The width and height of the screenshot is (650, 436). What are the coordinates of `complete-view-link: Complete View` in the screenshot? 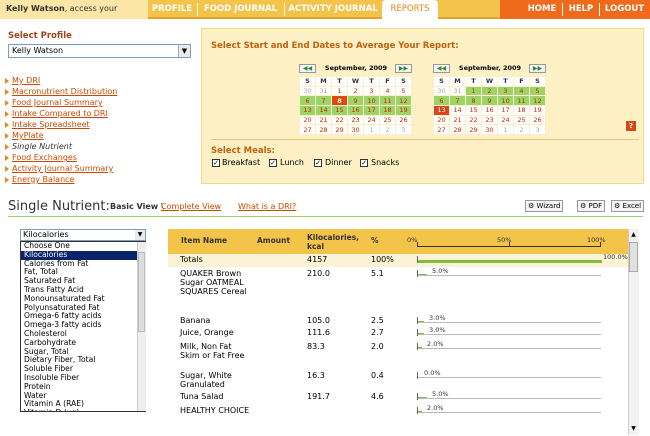 It's located at (191, 206).